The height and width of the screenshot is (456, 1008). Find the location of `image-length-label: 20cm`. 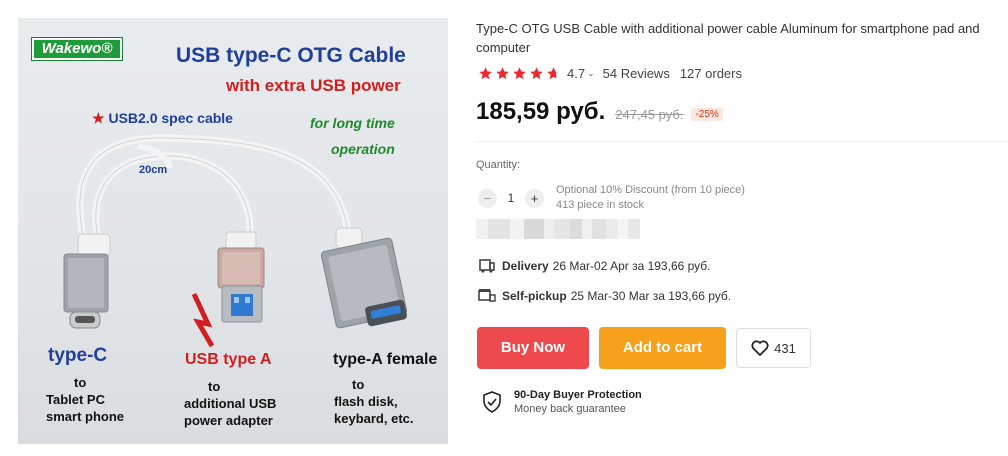

image-length-label: 20cm is located at coordinates (153, 170).